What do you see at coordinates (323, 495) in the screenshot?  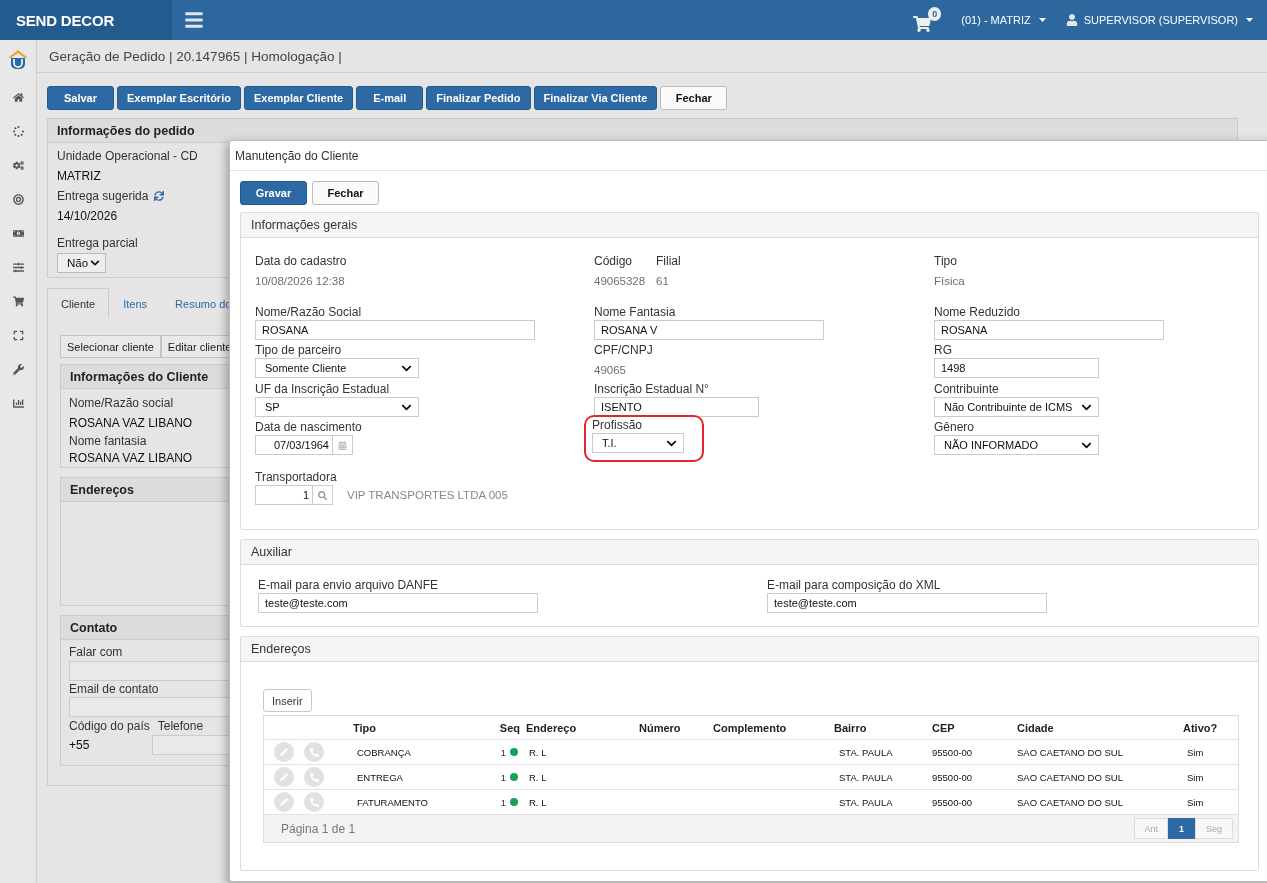 I see `search-button` at bounding box center [323, 495].